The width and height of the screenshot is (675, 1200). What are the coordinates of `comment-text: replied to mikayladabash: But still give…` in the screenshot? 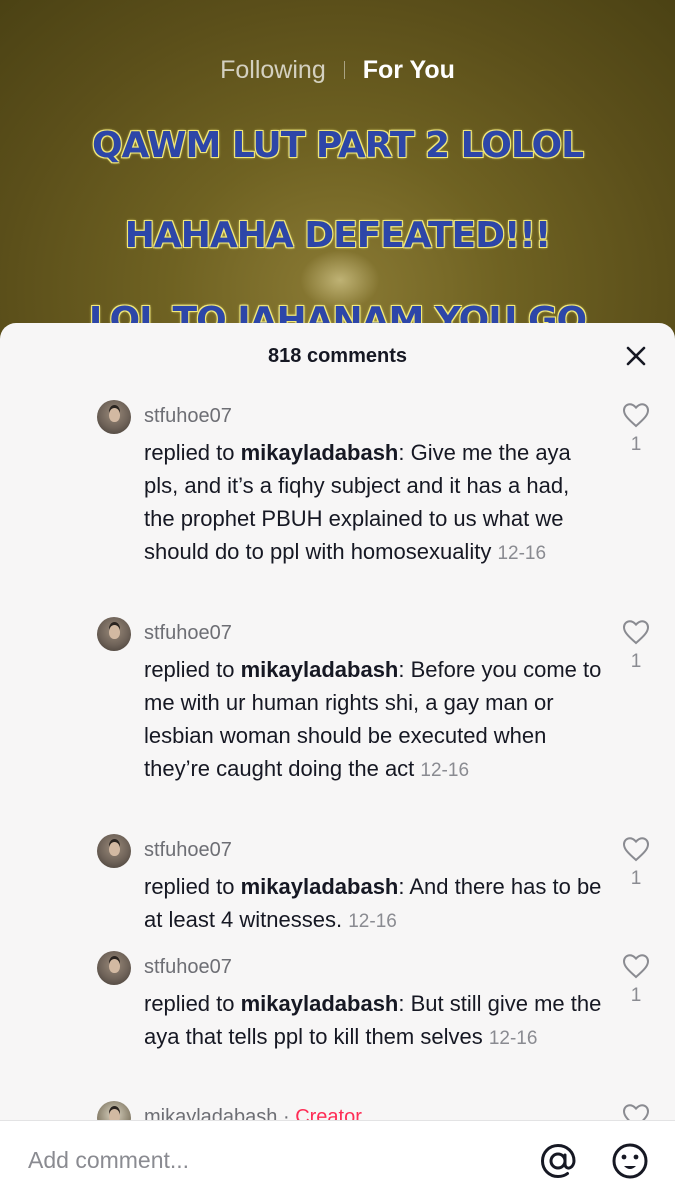 It's located at (374, 1021).